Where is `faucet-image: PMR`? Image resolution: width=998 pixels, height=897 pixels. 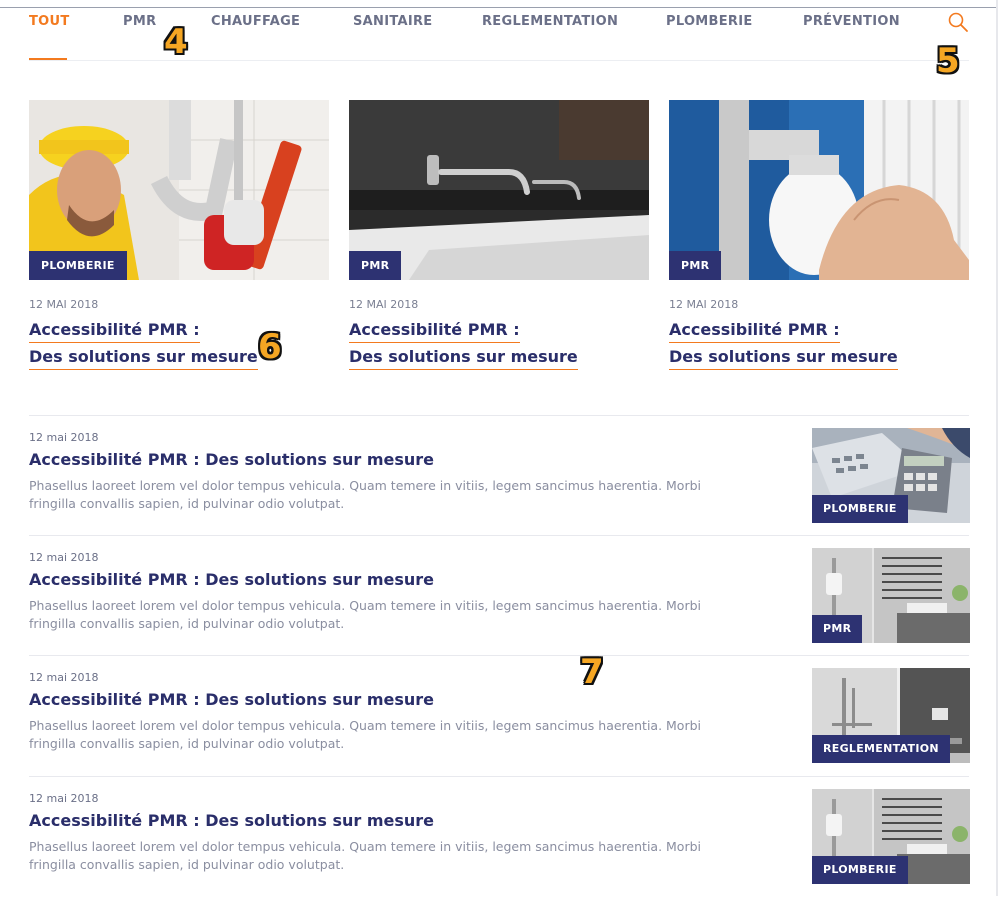 faucet-image: PMR is located at coordinates (499, 190).